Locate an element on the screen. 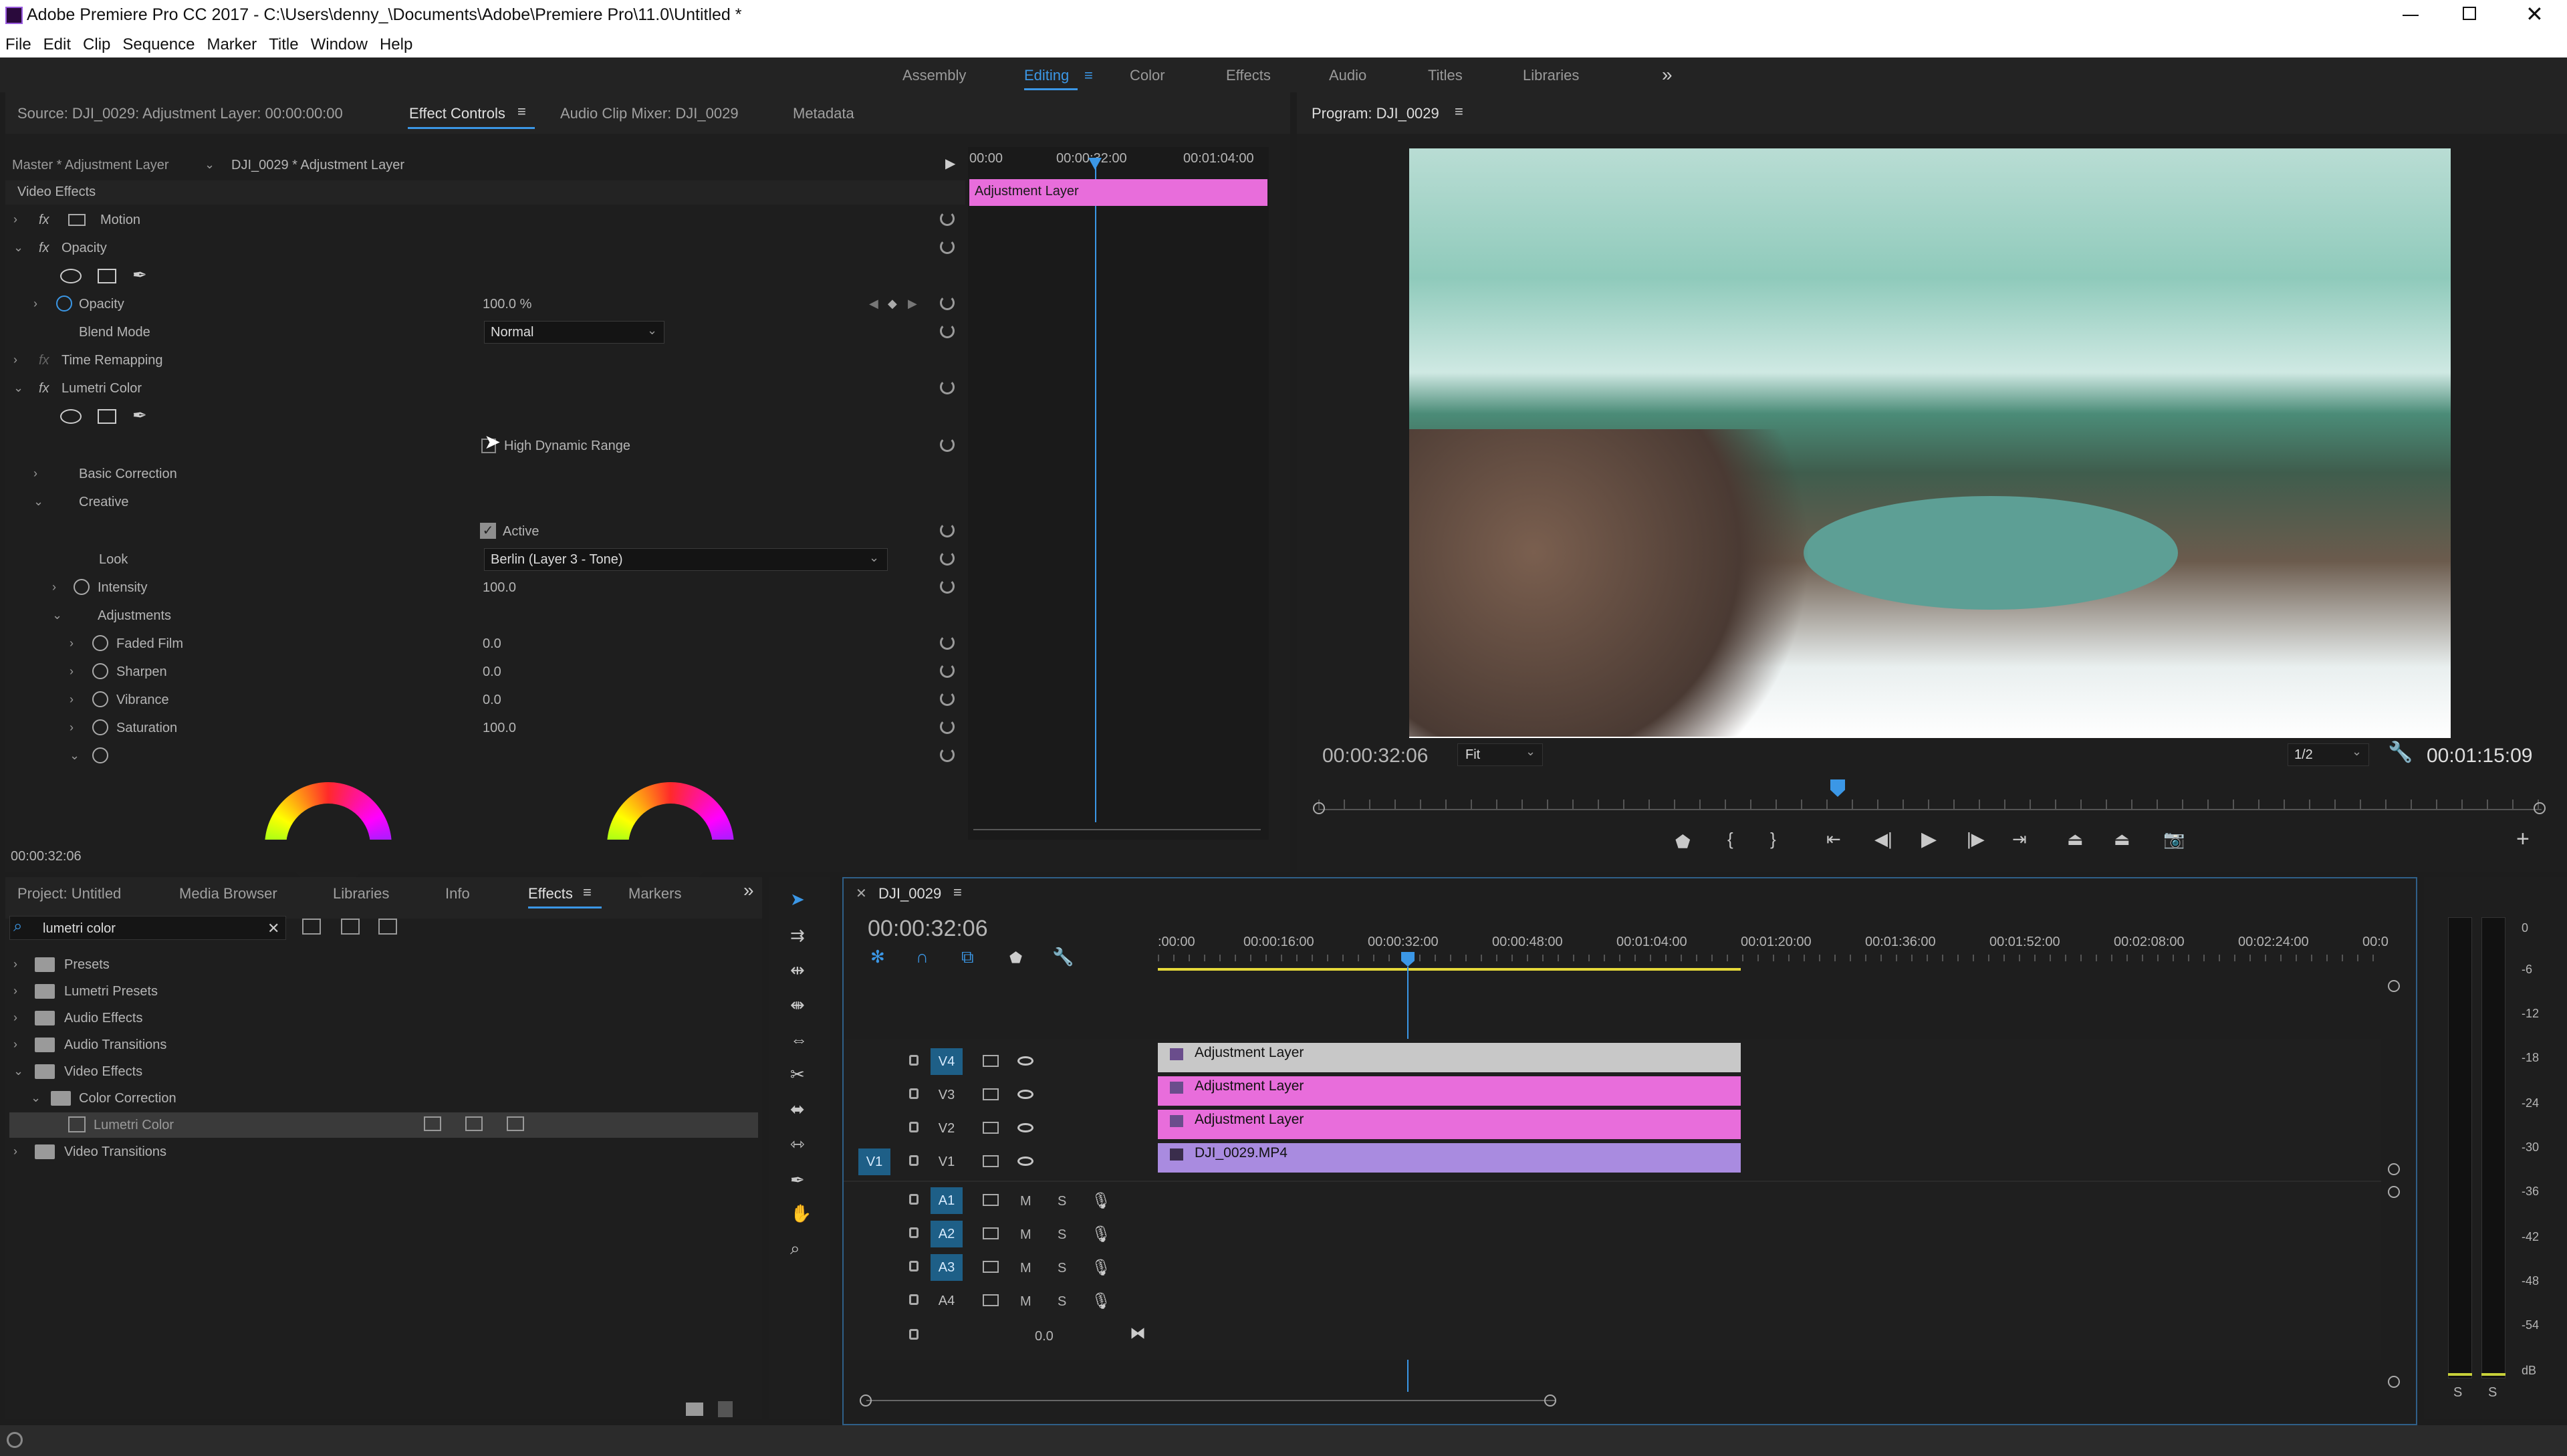 The height and width of the screenshot is (1456, 2567). master-expand-icon: ⧓ is located at coordinates (1138, 1333).